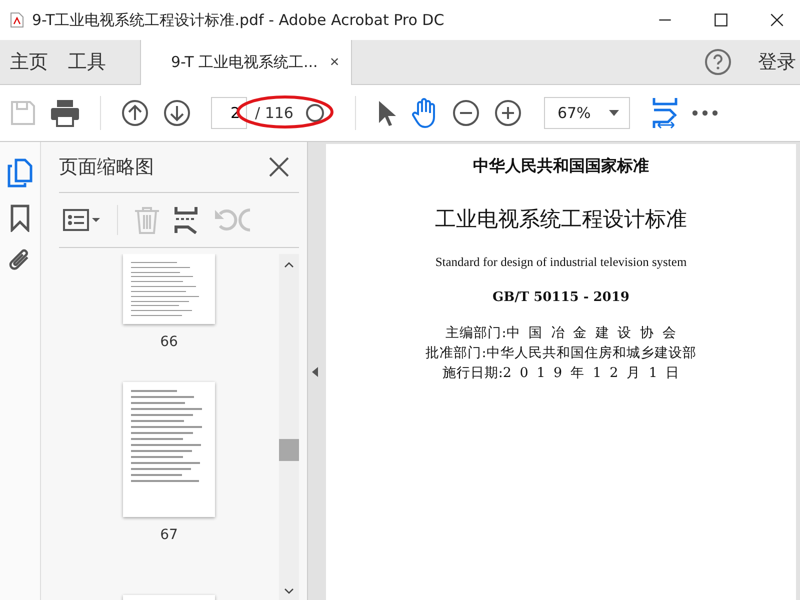 The image size is (800, 600). What do you see at coordinates (274, 113) in the screenshot?
I see `page-count: / 116` at bounding box center [274, 113].